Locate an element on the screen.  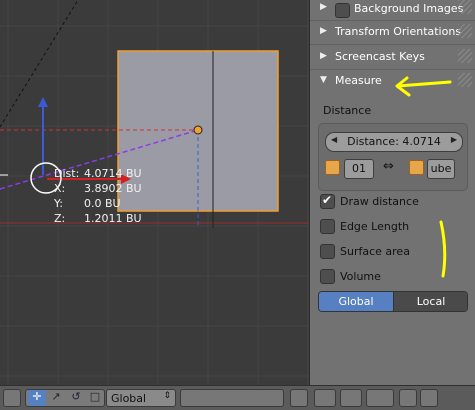
viewport-header-toolbar: ✛ ↗ ↺ □ Global ⇕ is located at coordinates (237, 397).